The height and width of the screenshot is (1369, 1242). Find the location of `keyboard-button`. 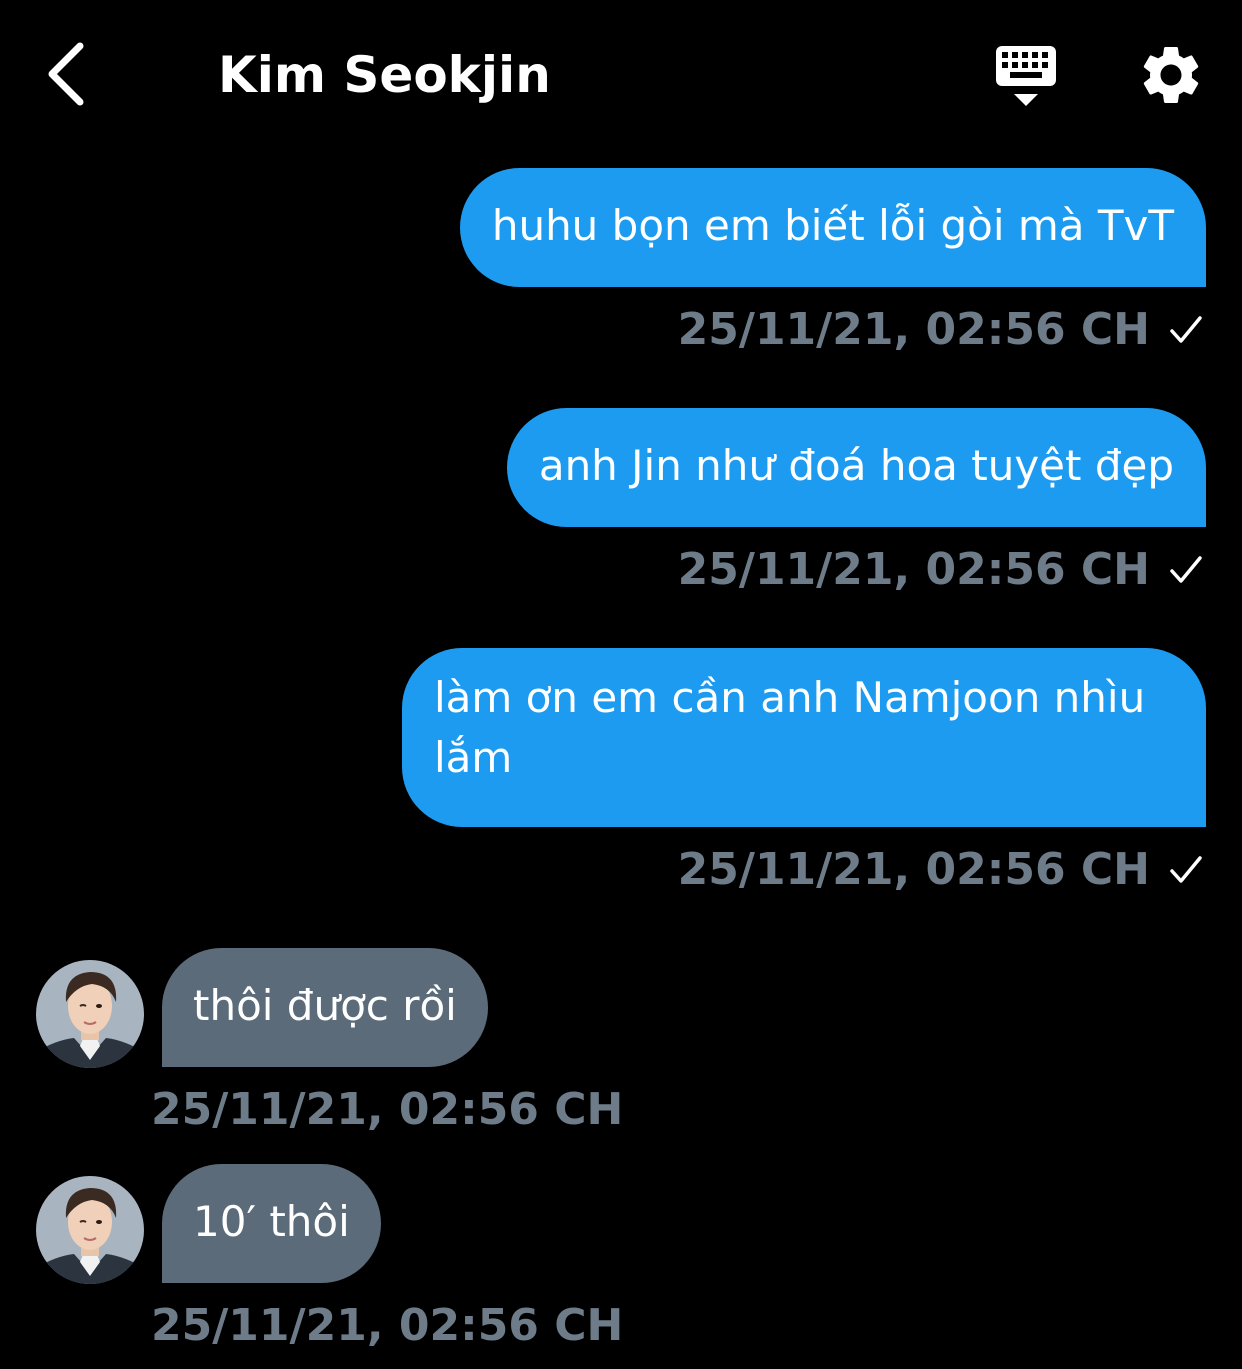

keyboard-button is located at coordinates (1026, 76).